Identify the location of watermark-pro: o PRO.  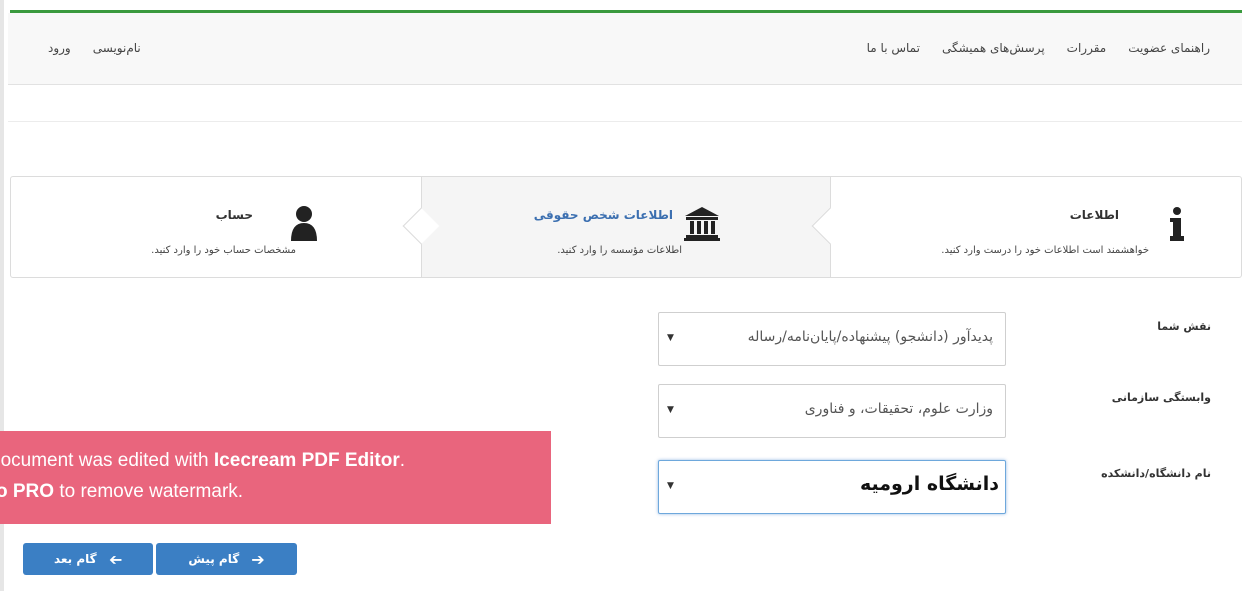
(27, 491).